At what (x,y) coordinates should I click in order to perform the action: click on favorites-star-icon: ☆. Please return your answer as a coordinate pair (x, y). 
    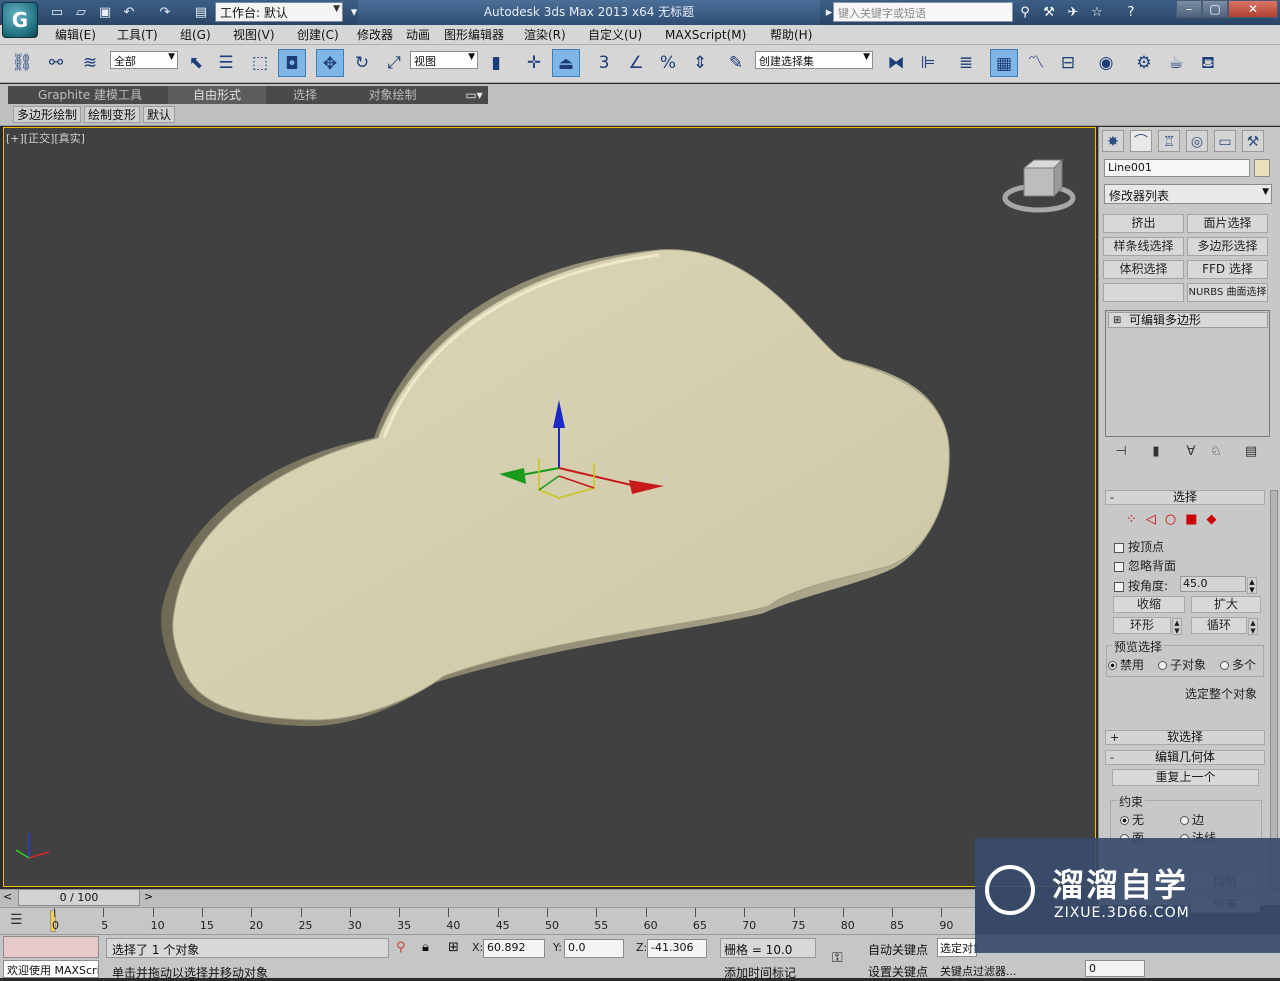
    Looking at the image, I should click on (1097, 12).